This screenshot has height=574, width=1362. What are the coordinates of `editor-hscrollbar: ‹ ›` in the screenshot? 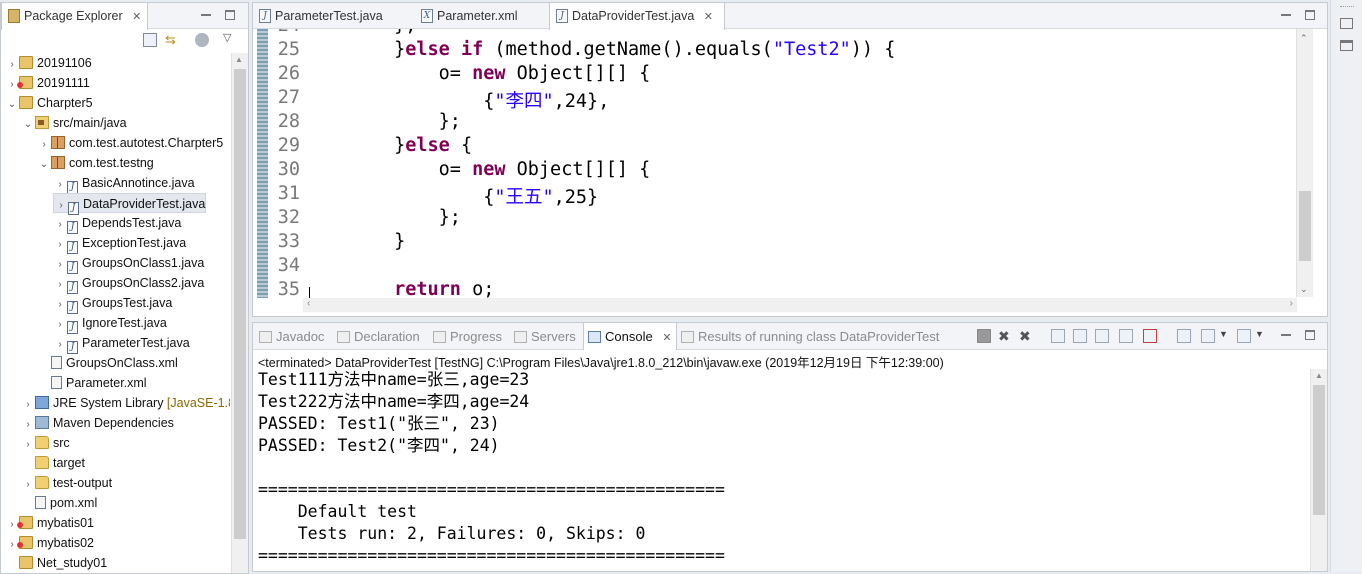 It's located at (800, 305).